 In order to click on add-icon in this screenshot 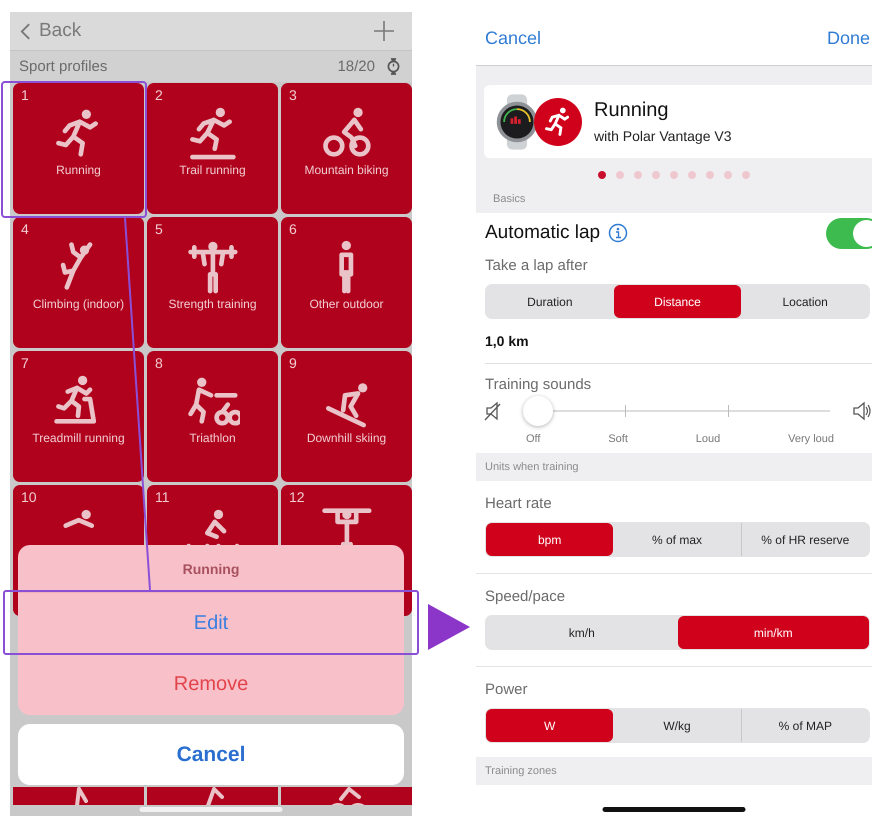, I will do `click(384, 31)`.